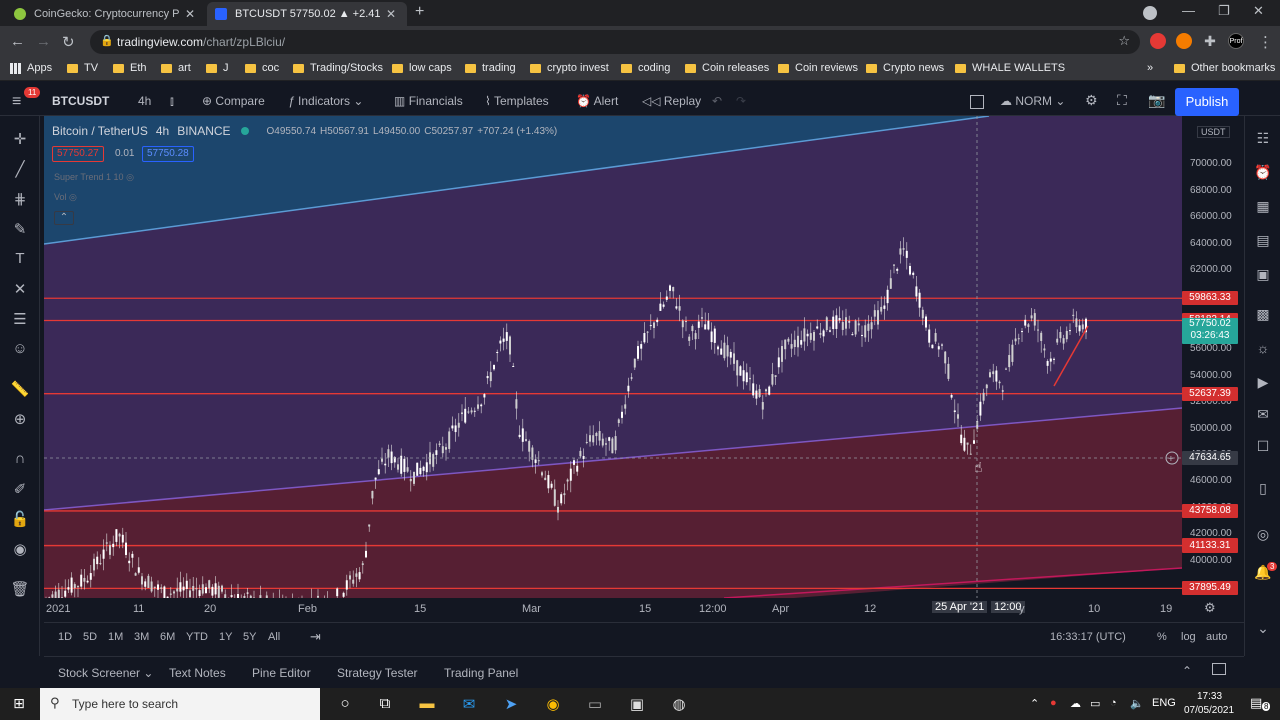 This screenshot has height=720, width=1280. Describe the element at coordinates (225, 637) in the screenshot. I see `range-1y: 1Y` at that location.